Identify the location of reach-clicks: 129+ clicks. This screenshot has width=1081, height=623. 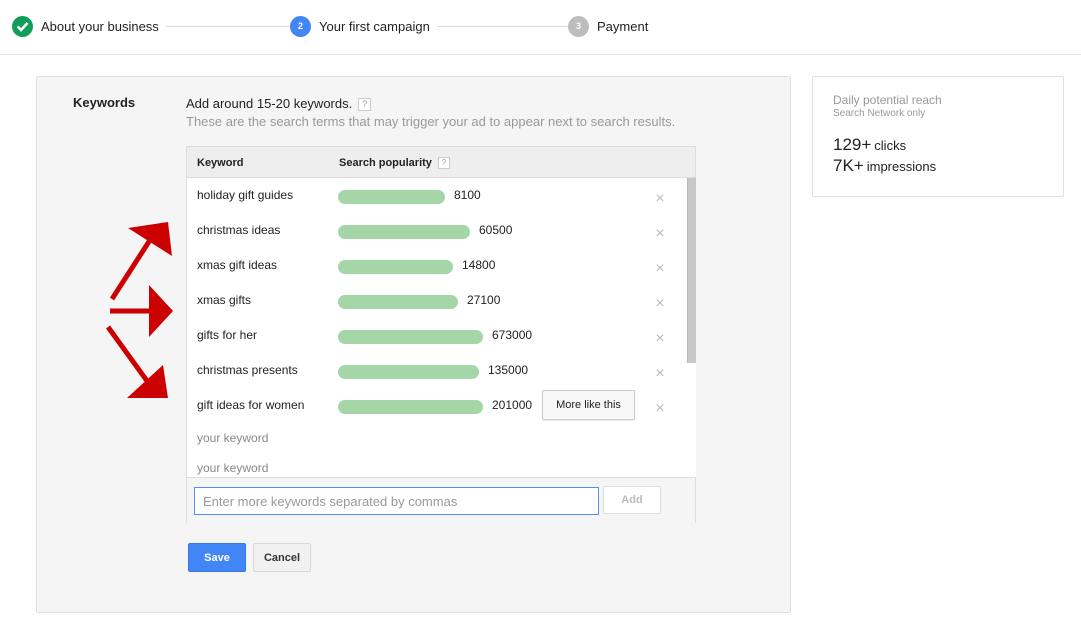
(869, 145).